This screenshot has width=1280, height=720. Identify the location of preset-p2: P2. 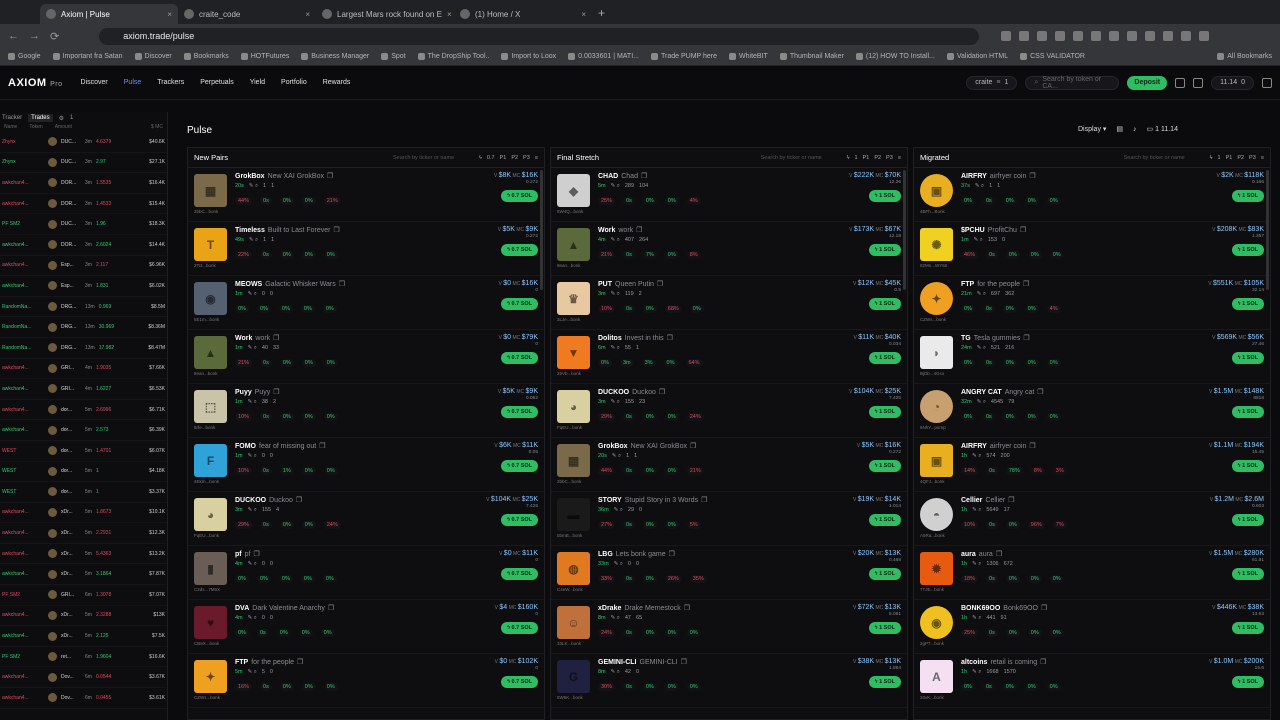
(1240, 158).